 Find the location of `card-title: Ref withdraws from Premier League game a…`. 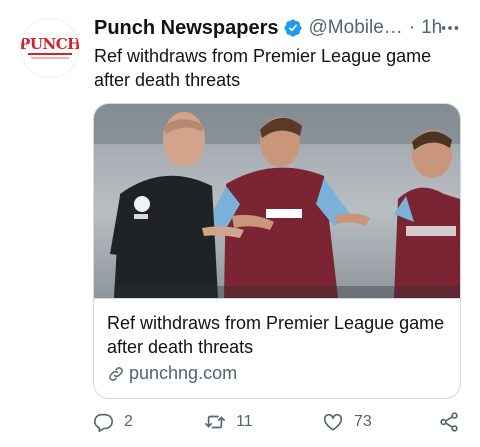

card-title: Ref withdraws from Premier League game a… is located at coordinates (277, 335).